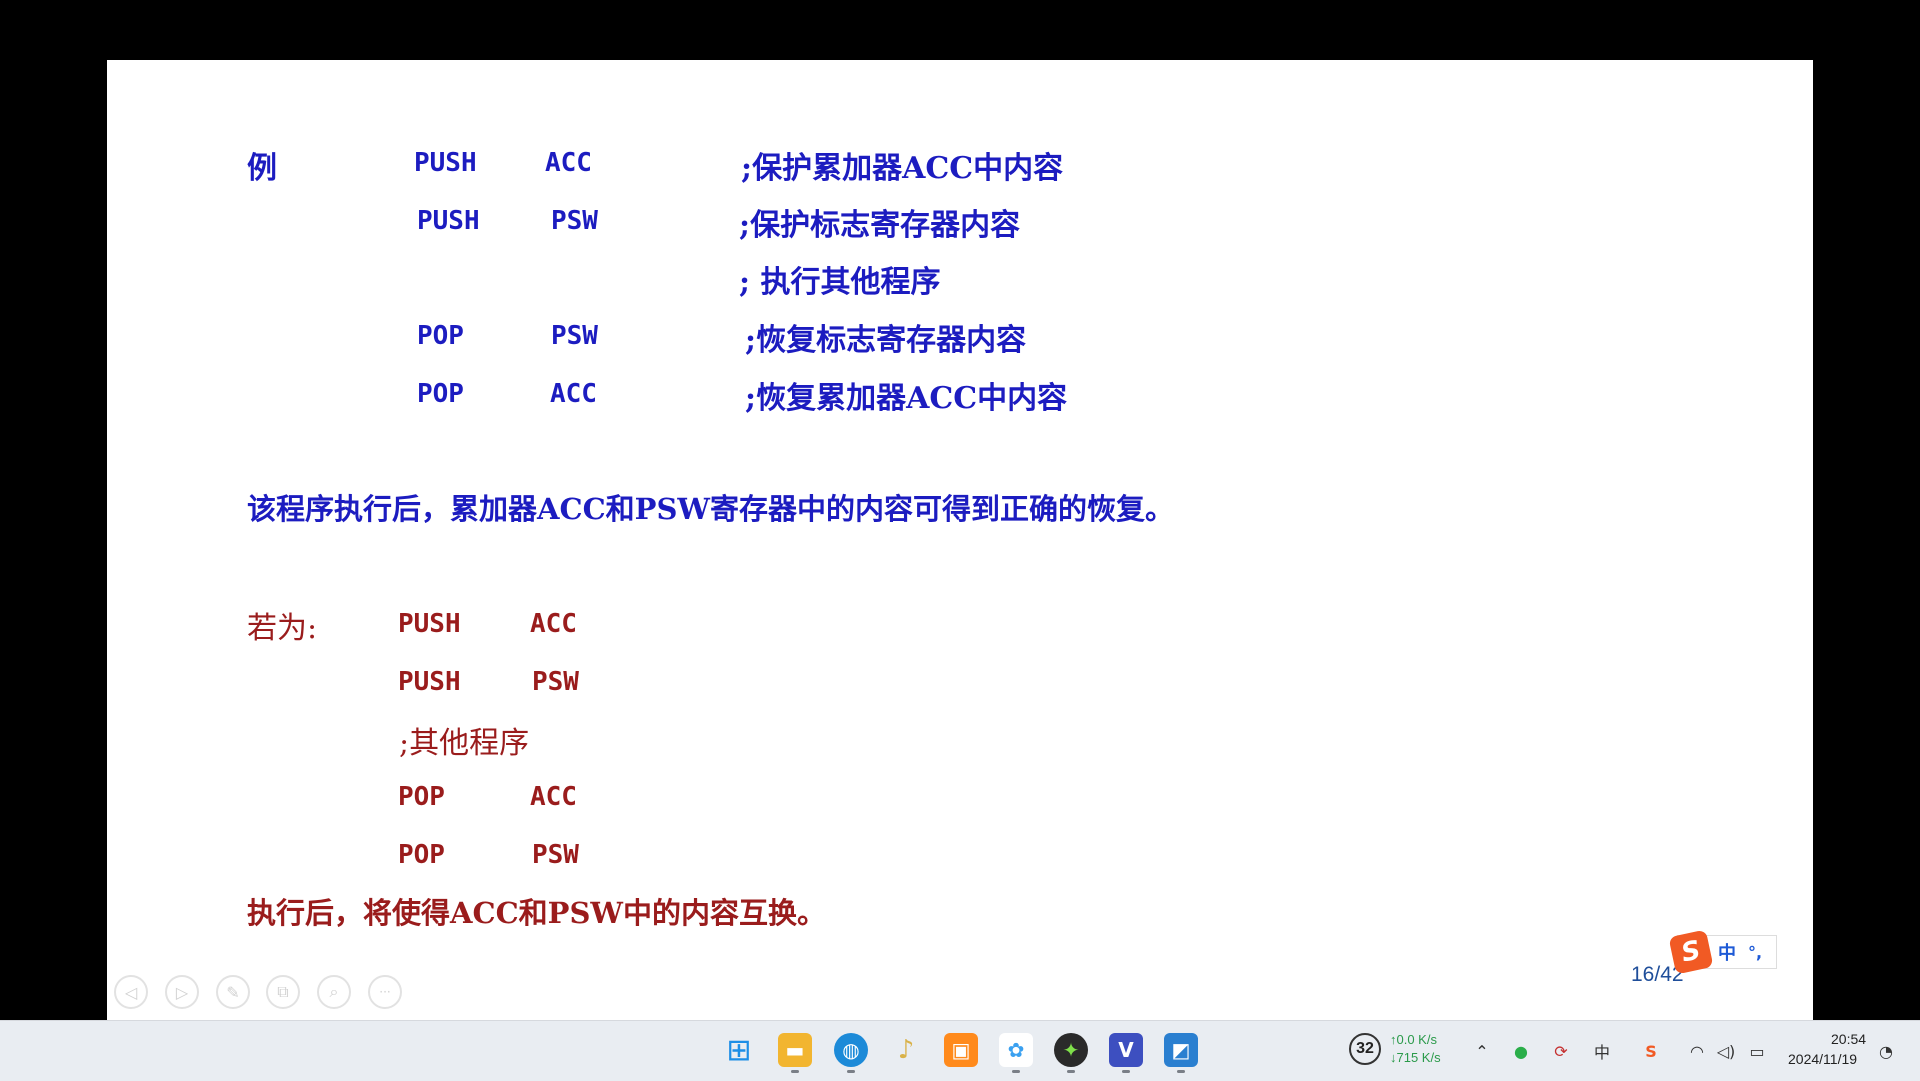  I want to click on example-comment-1: ;保护累加器ACC中内容, so click(902, 168).